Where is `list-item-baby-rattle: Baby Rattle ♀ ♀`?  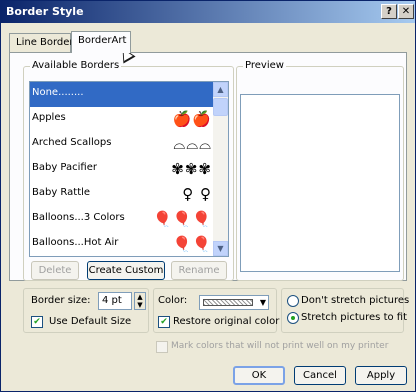 list-item-baby-rattle: Baby Rattle ♀ ♀ is located at coordinates (122, 194).